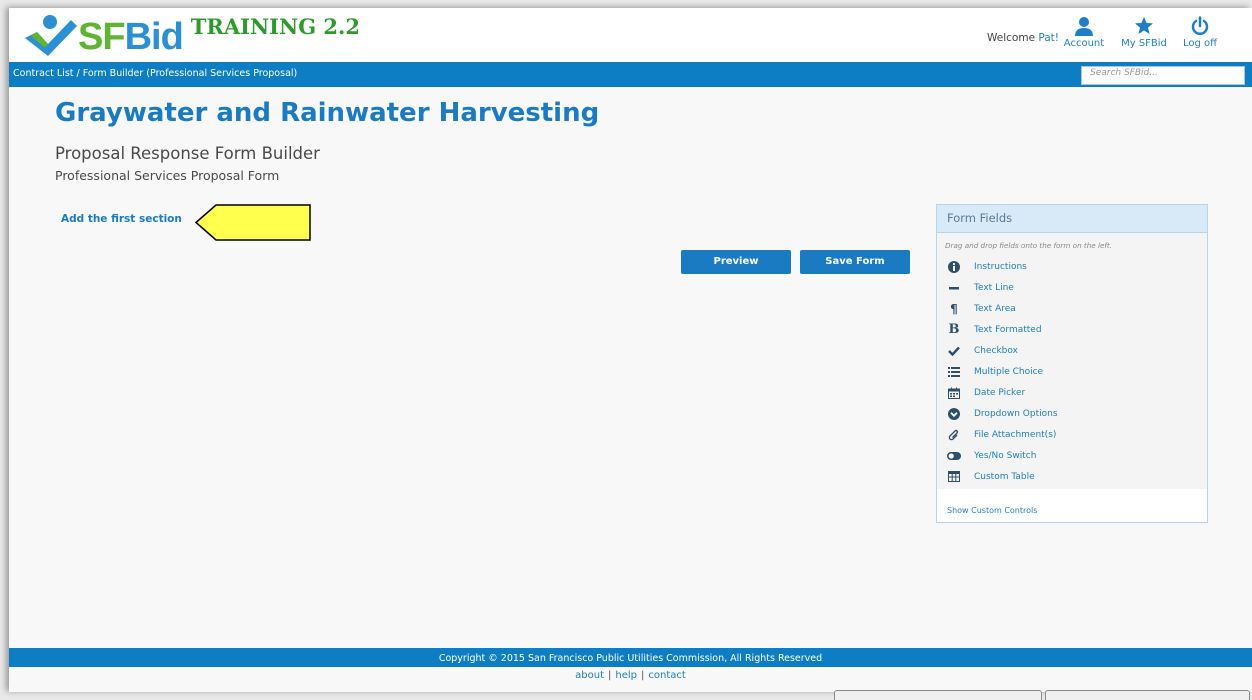 This screenshot has width=1252, height=700. What do you see at coordinates (736, 262) in the screenshot?
I see `preview-button: Preview` at bounding box center [736, 262].